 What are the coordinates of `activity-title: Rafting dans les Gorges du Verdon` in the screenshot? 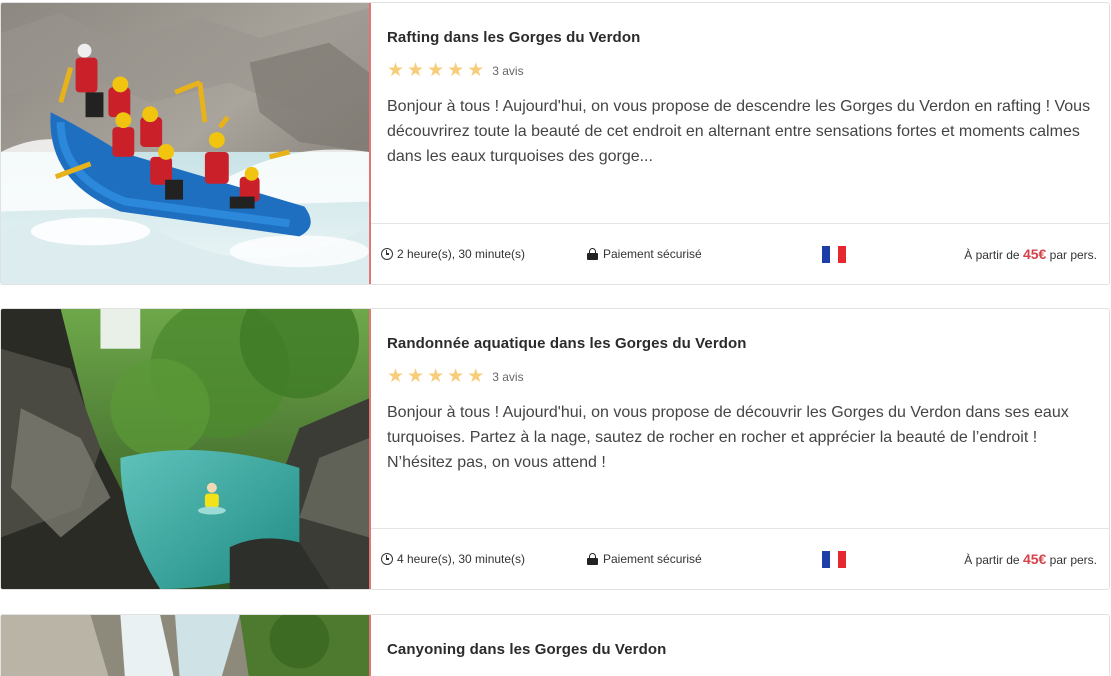 It's located at (741, 38).